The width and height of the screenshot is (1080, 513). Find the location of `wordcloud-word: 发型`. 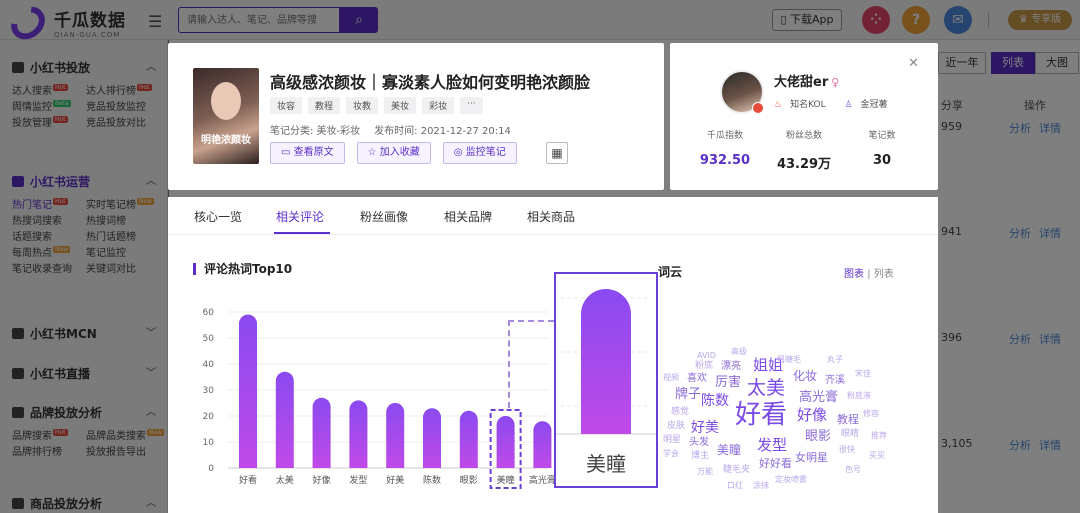

wordcloud-word: 发型 is located at coordinates (772, 445).